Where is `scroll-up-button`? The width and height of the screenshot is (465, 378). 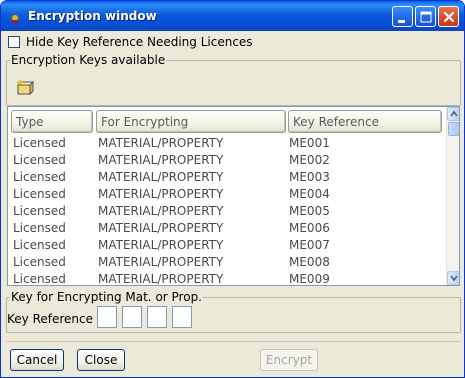 scroll-up-button is located at coordinates (453, 114).